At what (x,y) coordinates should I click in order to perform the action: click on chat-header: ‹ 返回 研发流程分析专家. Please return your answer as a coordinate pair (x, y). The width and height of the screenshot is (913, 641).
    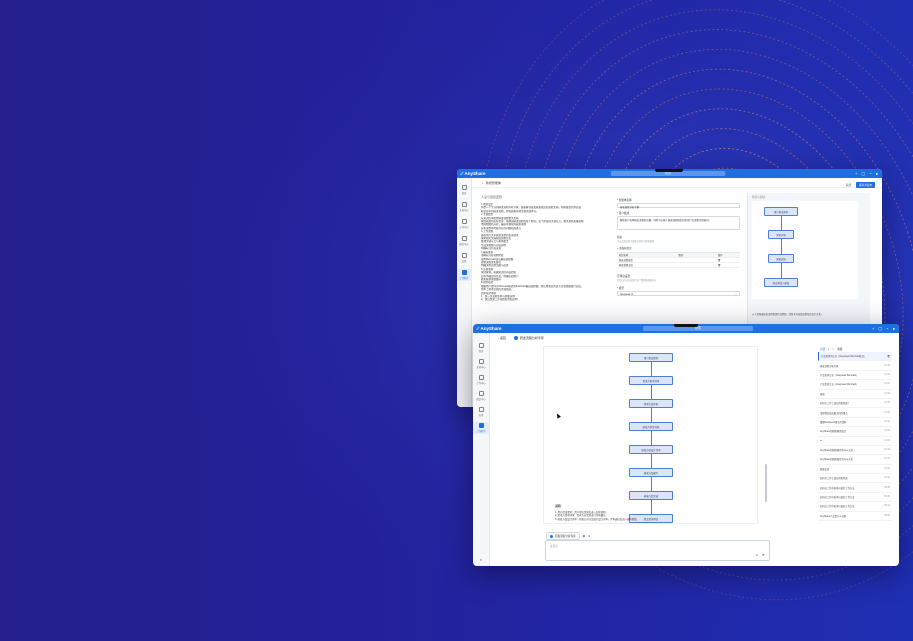
    Looking at the image, I should click on (694, 338).